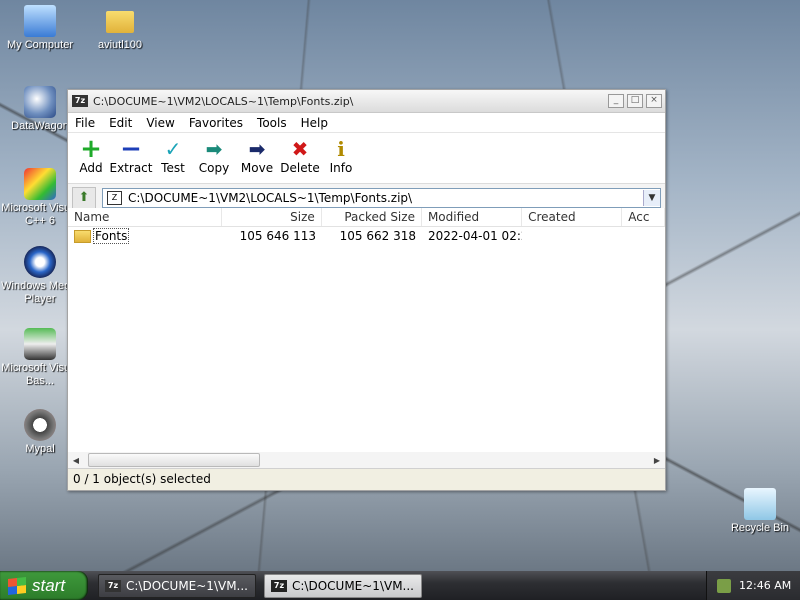 The image size is (800, 600). Describe the element at coordinates (145, 236) in the screenshot. I see `row-name-cell: Fonts` at that location.